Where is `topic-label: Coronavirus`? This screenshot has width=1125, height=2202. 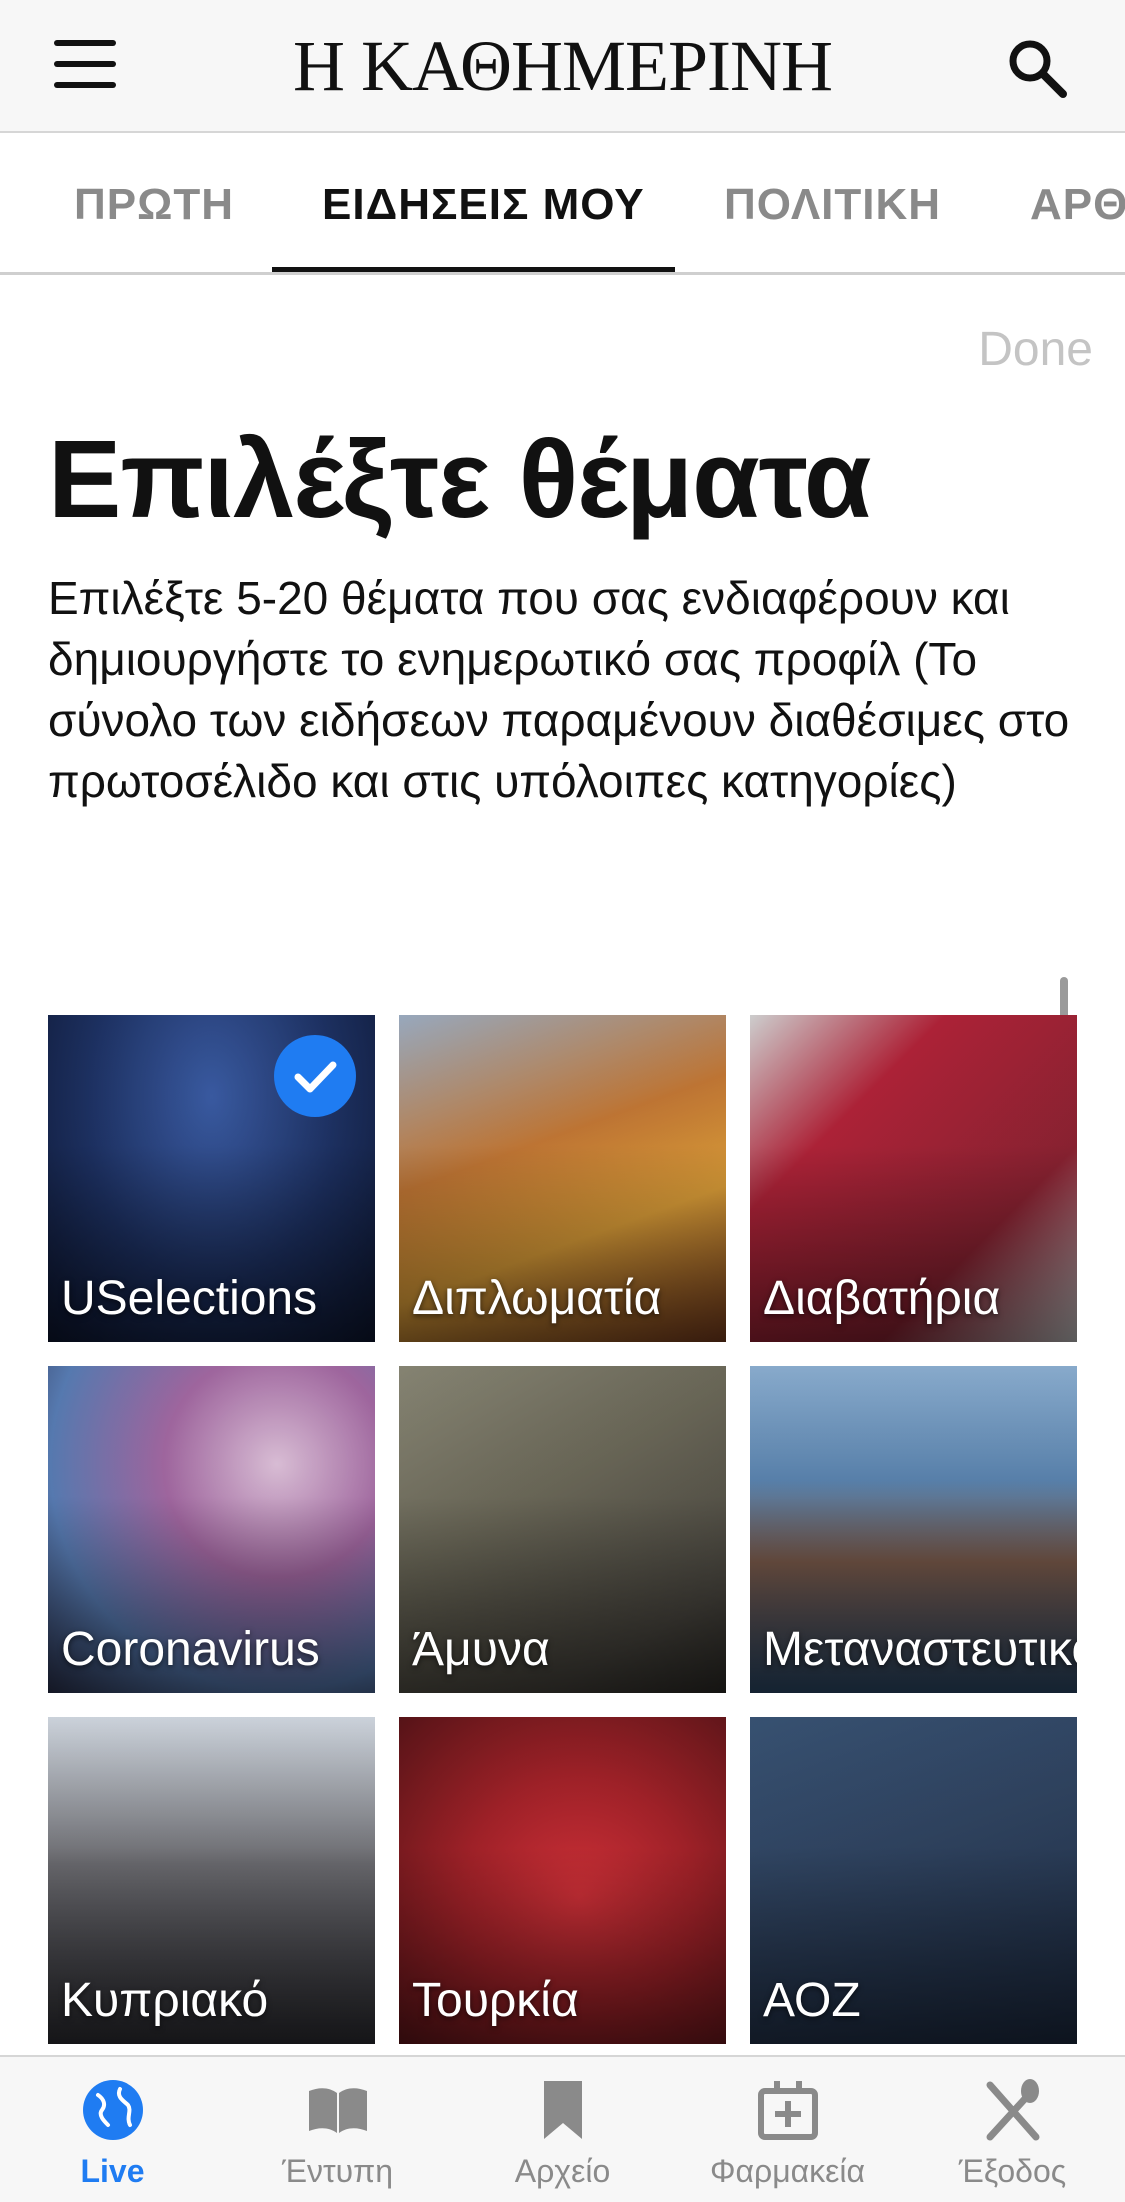 topic-label: Coronavirus is located at coordinates (190, 1649).